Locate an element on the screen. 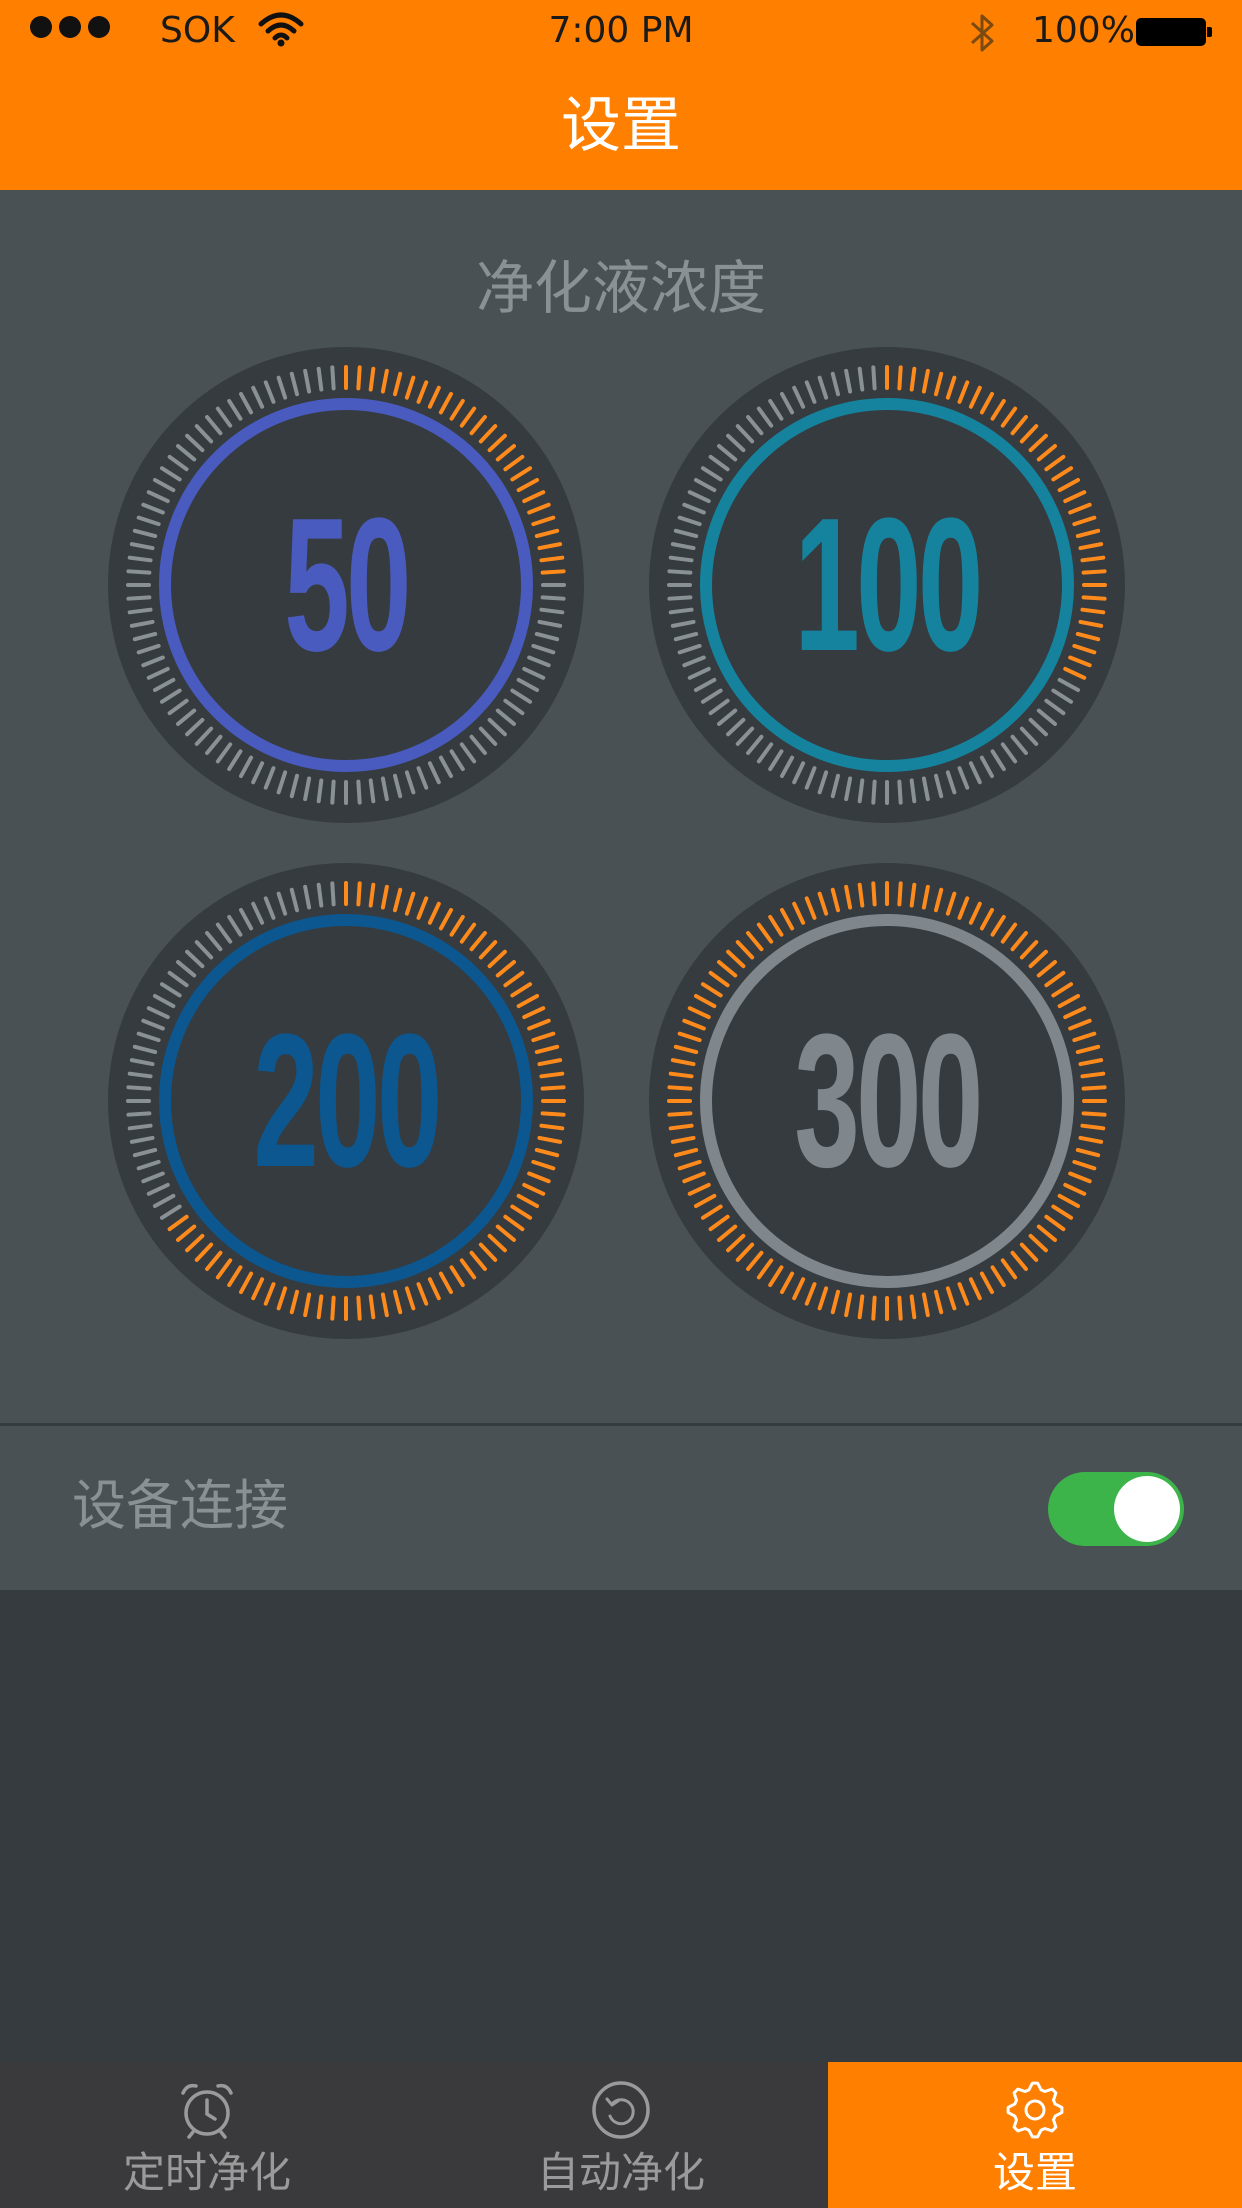  tab-label: 设置 is located at coordinates (1034, 2172).